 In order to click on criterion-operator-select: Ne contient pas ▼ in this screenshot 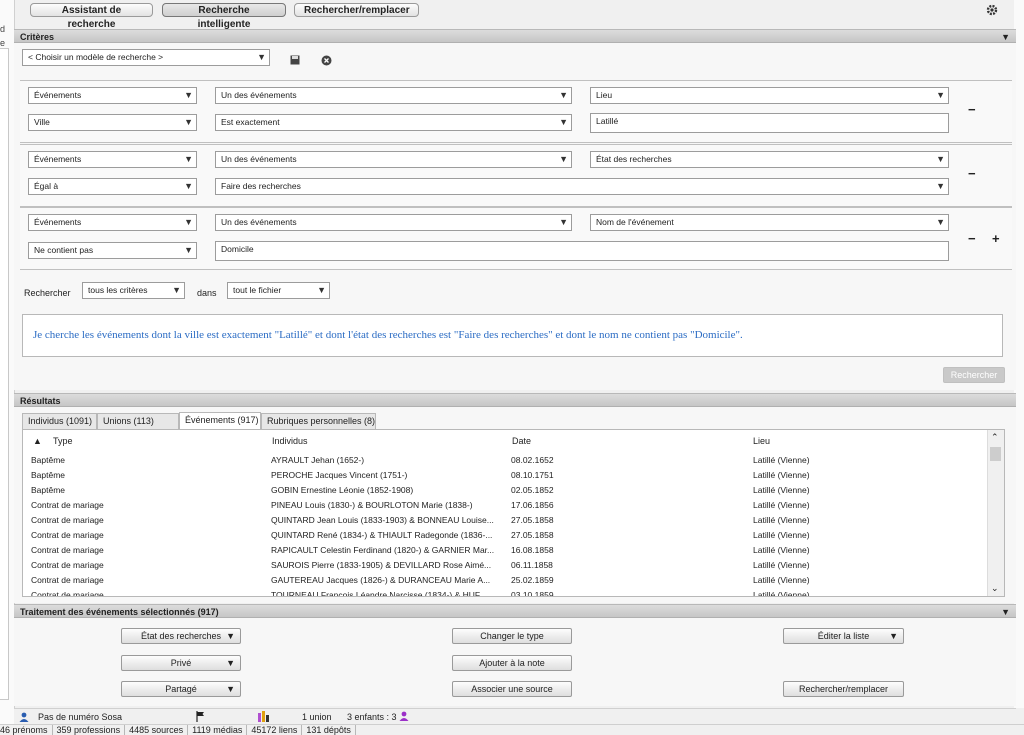, I will do `click(112, 250)`.